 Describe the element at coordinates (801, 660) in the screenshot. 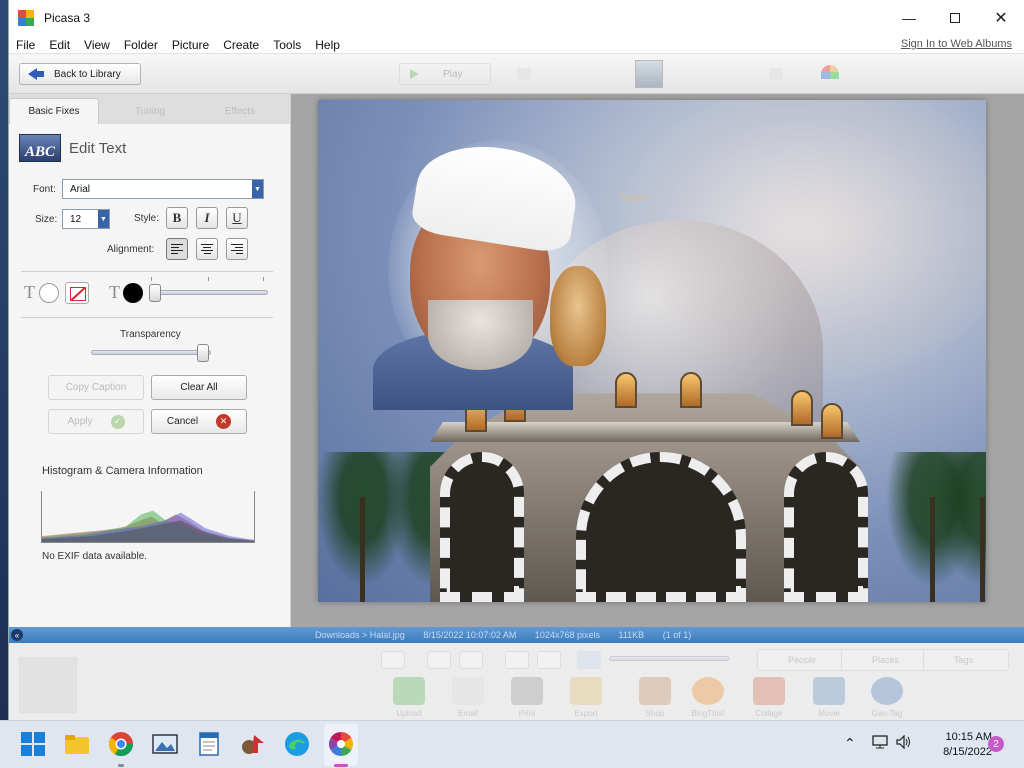

I see `people-button: People` at that location.